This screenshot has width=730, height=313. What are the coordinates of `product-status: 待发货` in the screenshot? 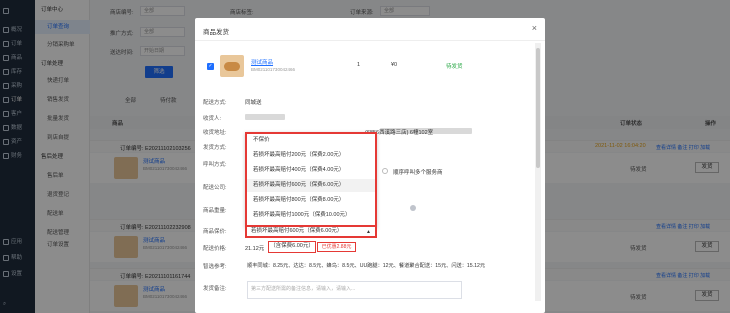 It's located at (454, 67).